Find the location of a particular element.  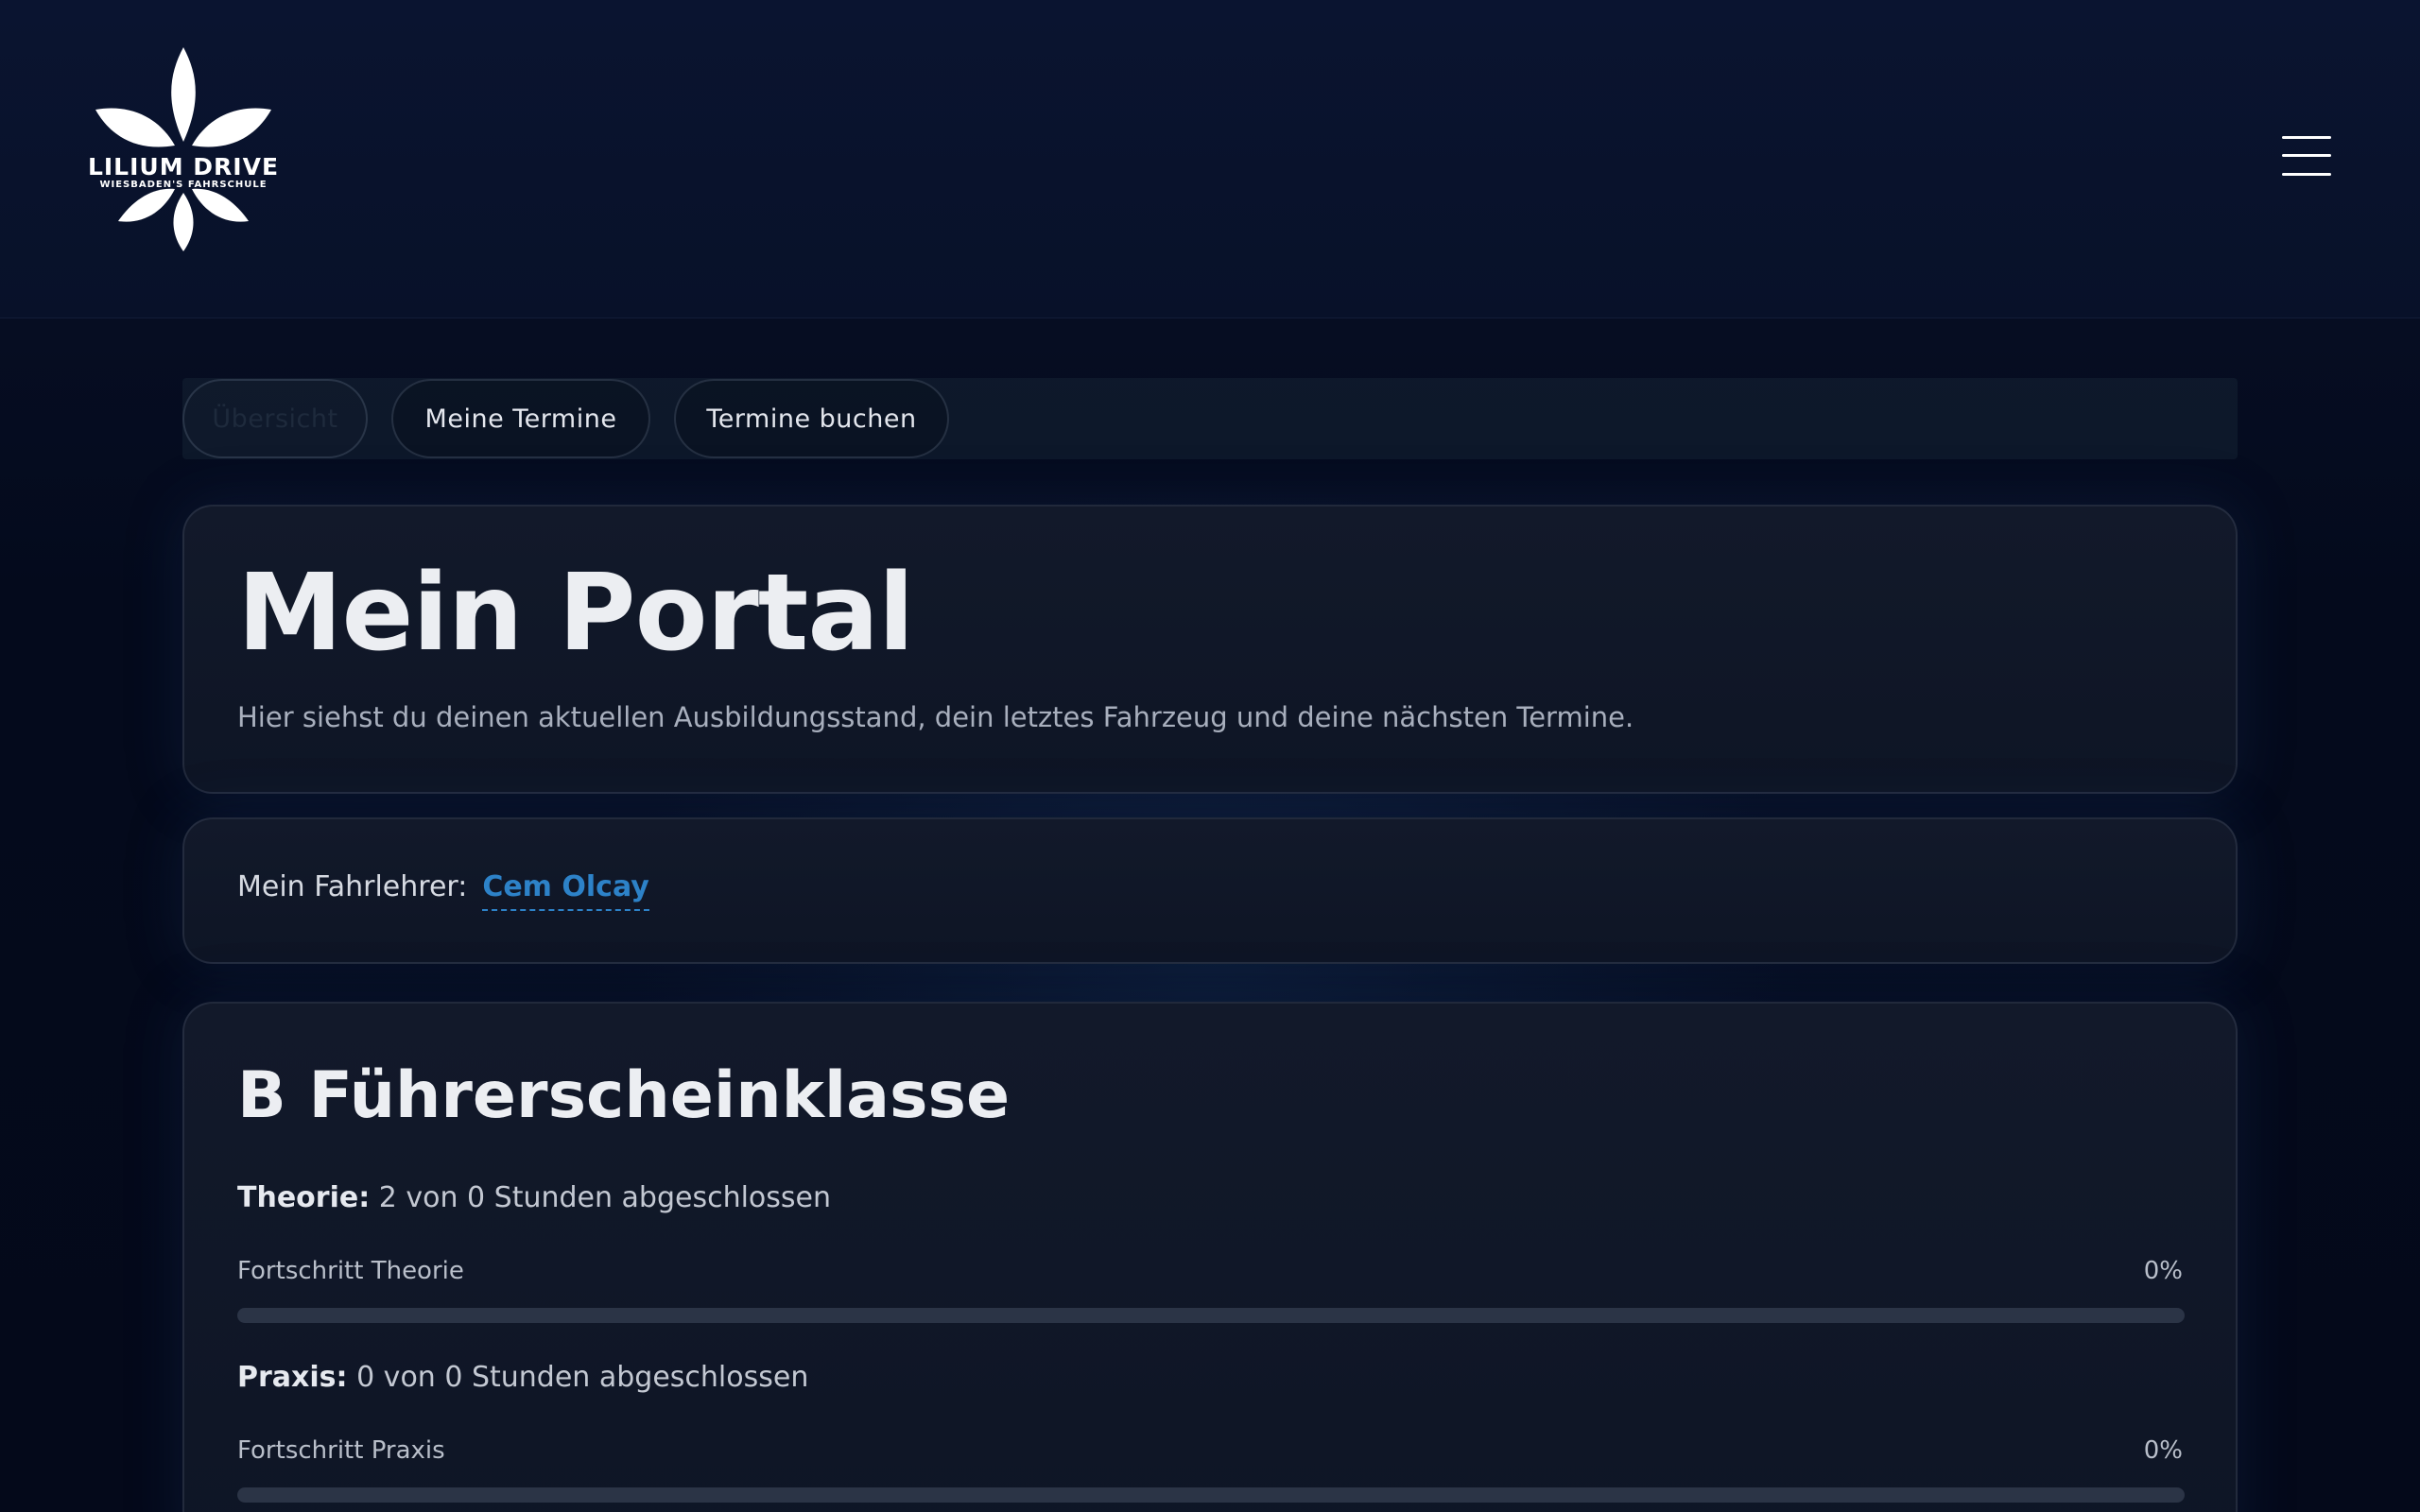

praxis-label: Praxis: is located at coordinates (293, 1377).